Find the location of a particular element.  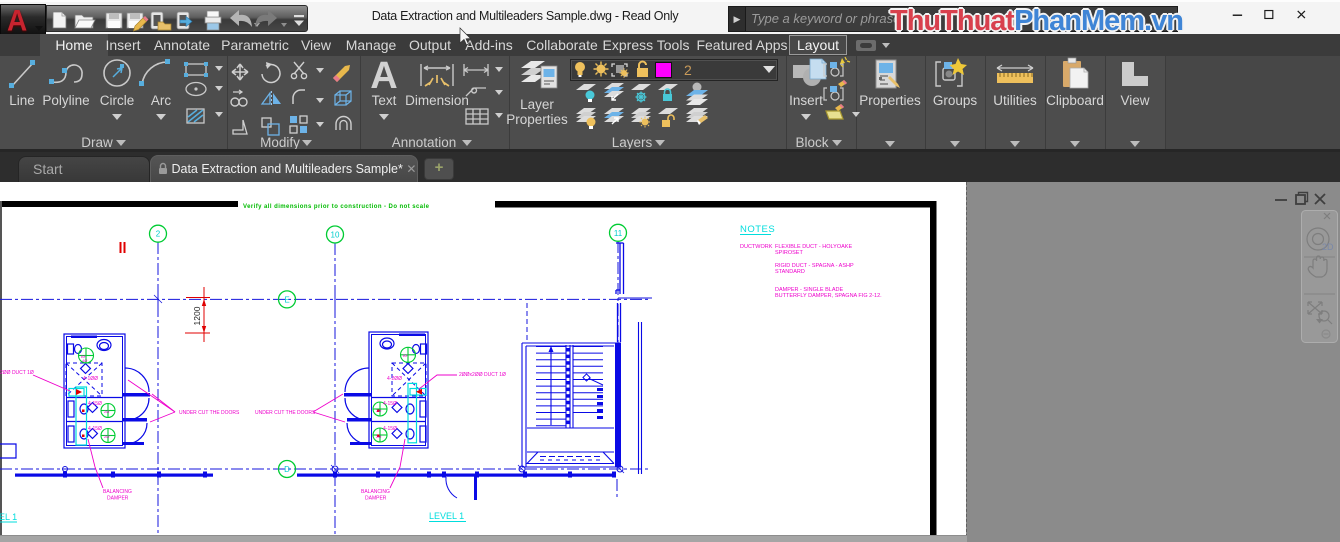

svg-text: Layer is located at coordinates (537, 104).